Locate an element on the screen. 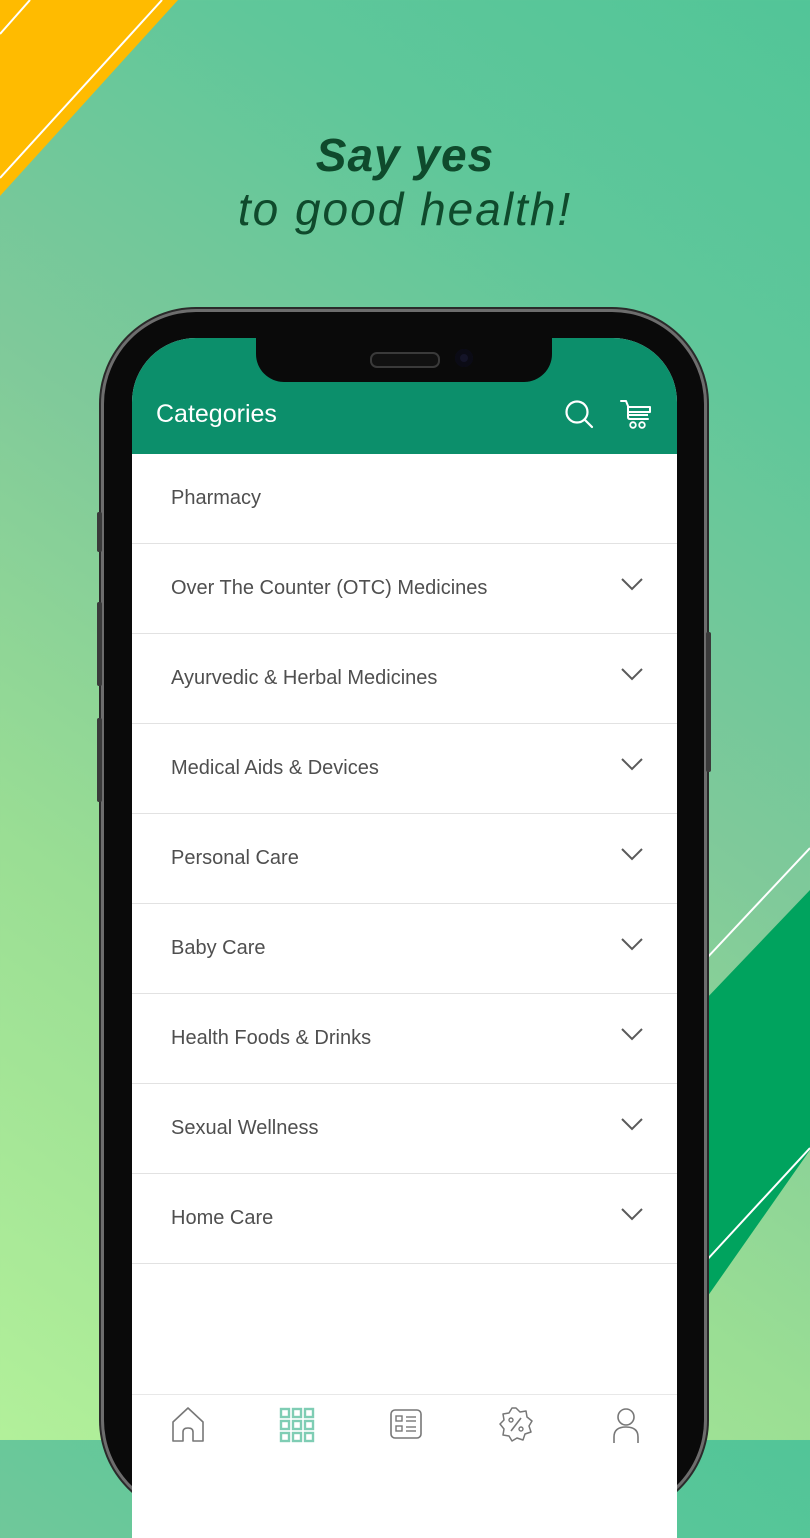  category-row-ayurvedic: Ayurvedic & Herbal Medicines is located at coordinates (404, 679).